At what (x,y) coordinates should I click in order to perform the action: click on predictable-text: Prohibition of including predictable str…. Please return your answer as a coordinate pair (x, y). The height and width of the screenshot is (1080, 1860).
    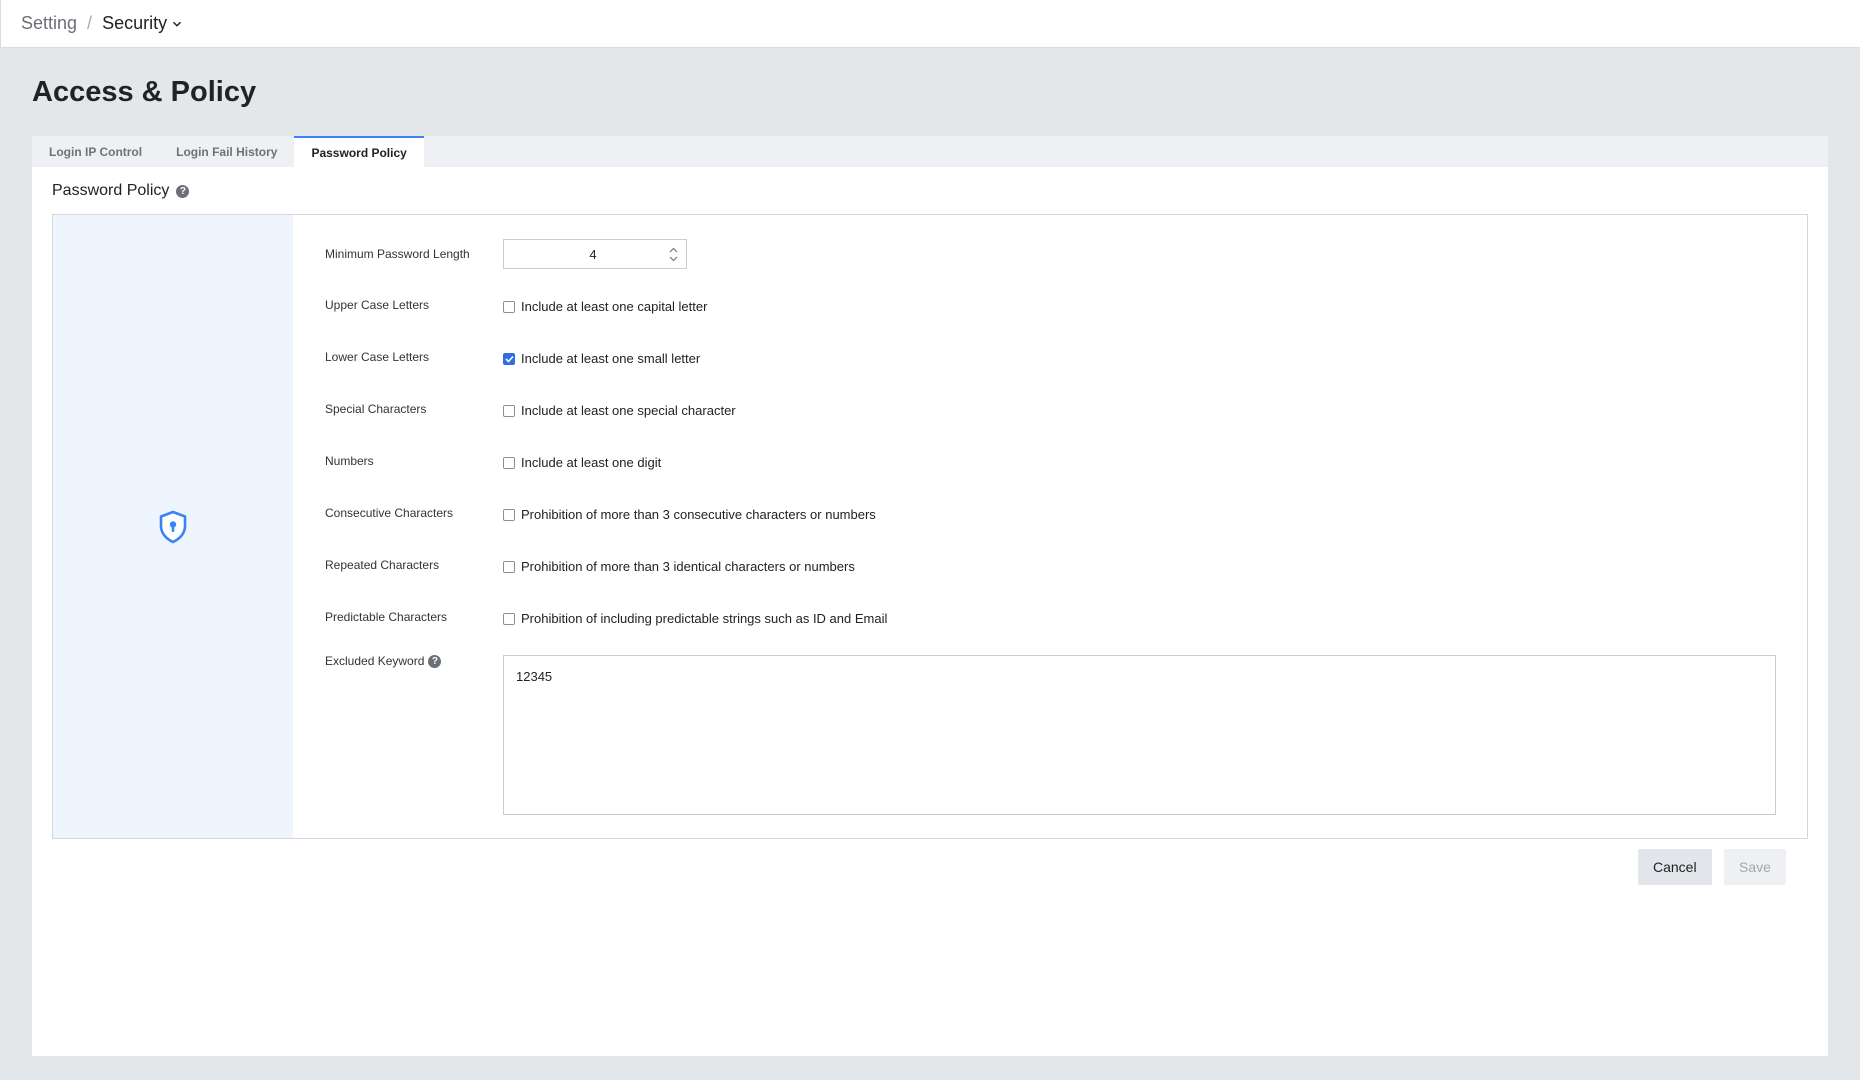
    Looking at the image, I should click on (704, 618).